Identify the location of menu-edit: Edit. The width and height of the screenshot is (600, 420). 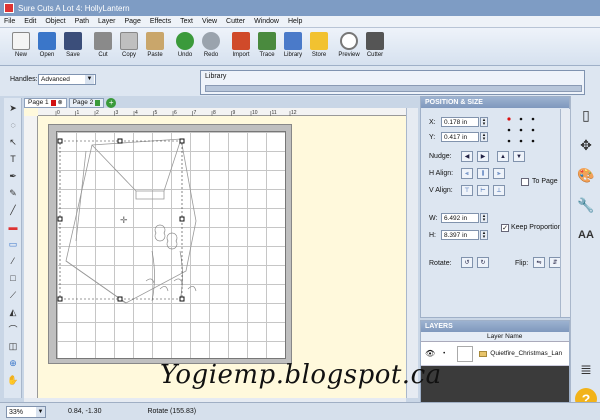
(30, 21).